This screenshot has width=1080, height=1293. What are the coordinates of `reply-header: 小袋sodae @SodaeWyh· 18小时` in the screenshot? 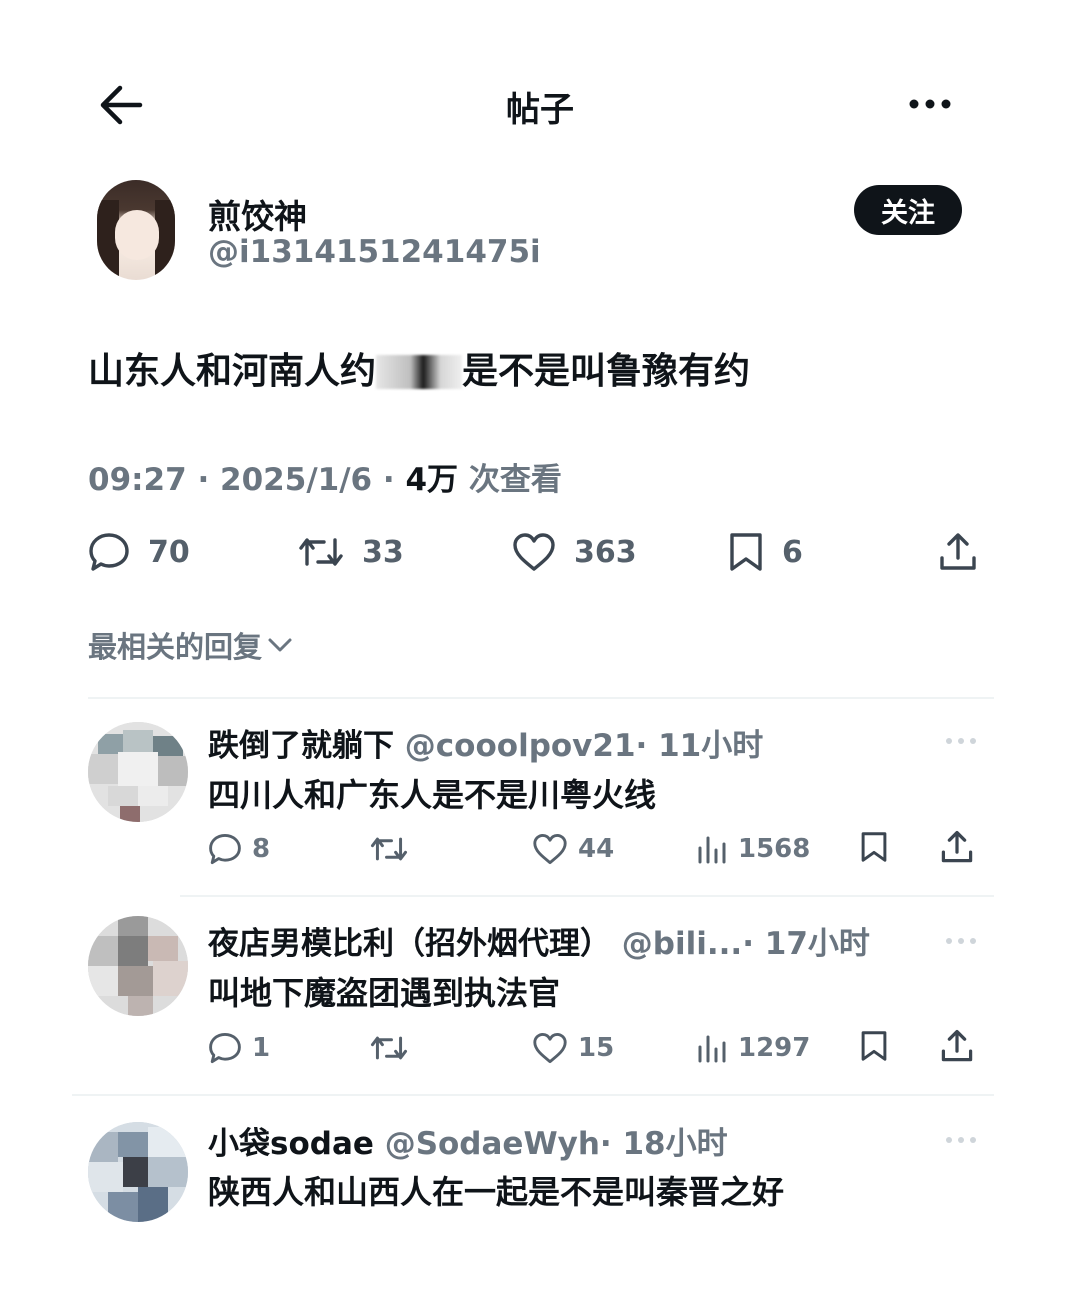 It's located at (468, 1140).